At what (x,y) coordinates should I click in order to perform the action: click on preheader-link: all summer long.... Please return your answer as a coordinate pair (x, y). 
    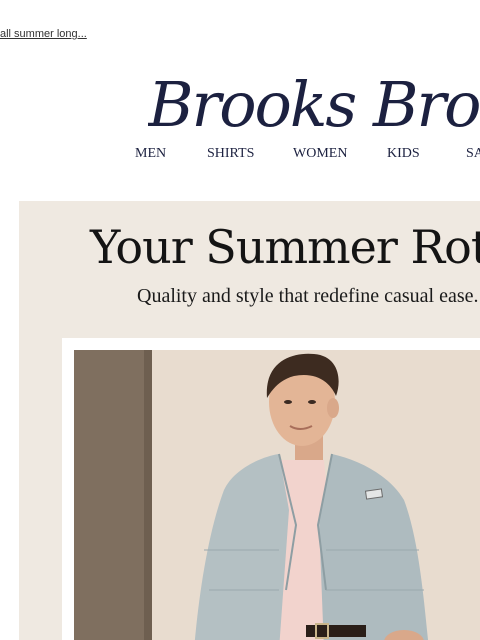
    Looking at the image, I should click on (43, 34).